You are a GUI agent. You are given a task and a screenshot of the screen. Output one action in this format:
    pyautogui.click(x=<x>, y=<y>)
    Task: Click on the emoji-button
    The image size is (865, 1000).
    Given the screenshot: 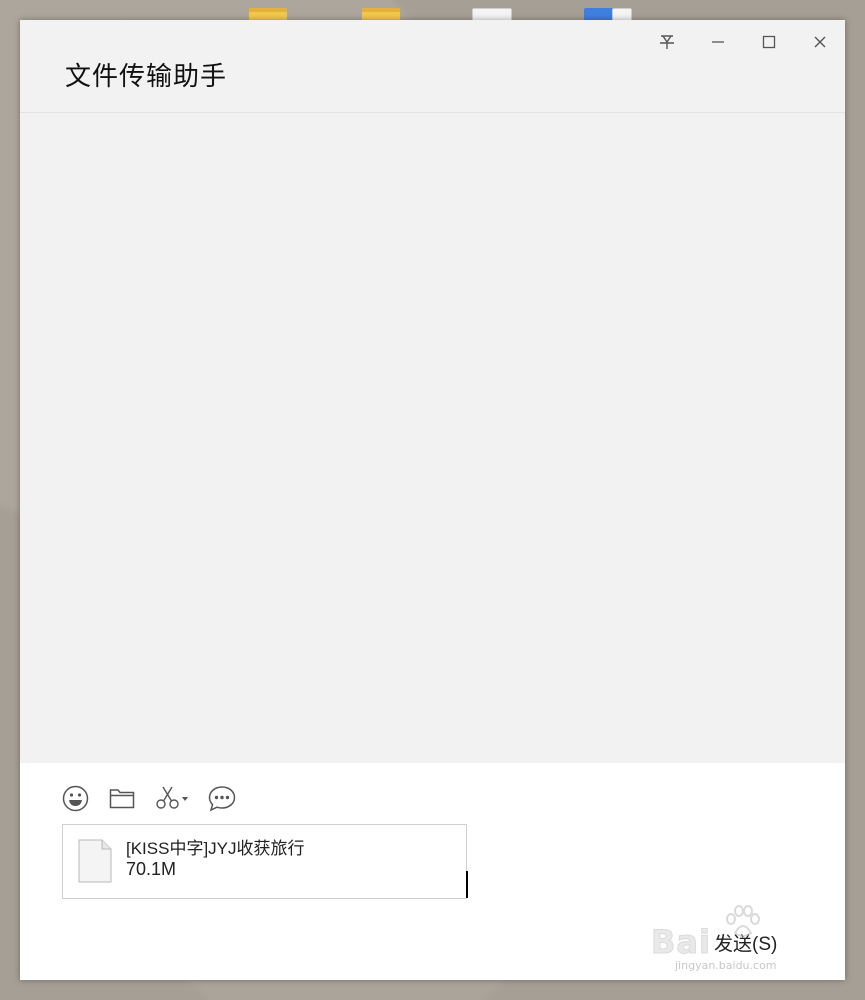 What is the action you would take?
    pyautogui.click(x=75, y=798)
    